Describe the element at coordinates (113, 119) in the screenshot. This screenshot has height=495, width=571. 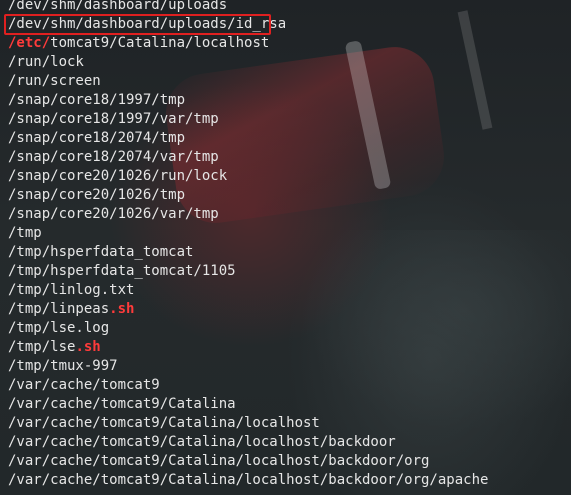
I see `terminal-line: /snap/core18/1997/var/tmp` at that location.